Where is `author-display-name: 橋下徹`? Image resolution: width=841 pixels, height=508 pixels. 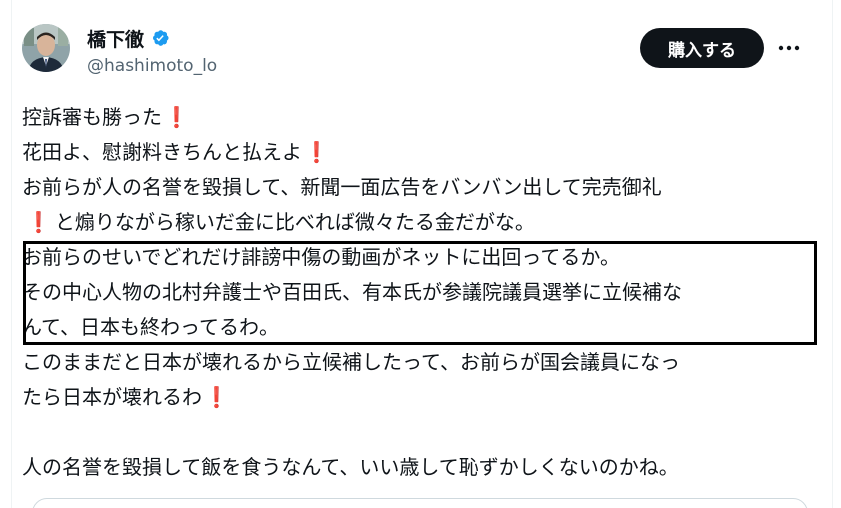
author-display-name: 橋下徹 is located at coordinates (115, 38).